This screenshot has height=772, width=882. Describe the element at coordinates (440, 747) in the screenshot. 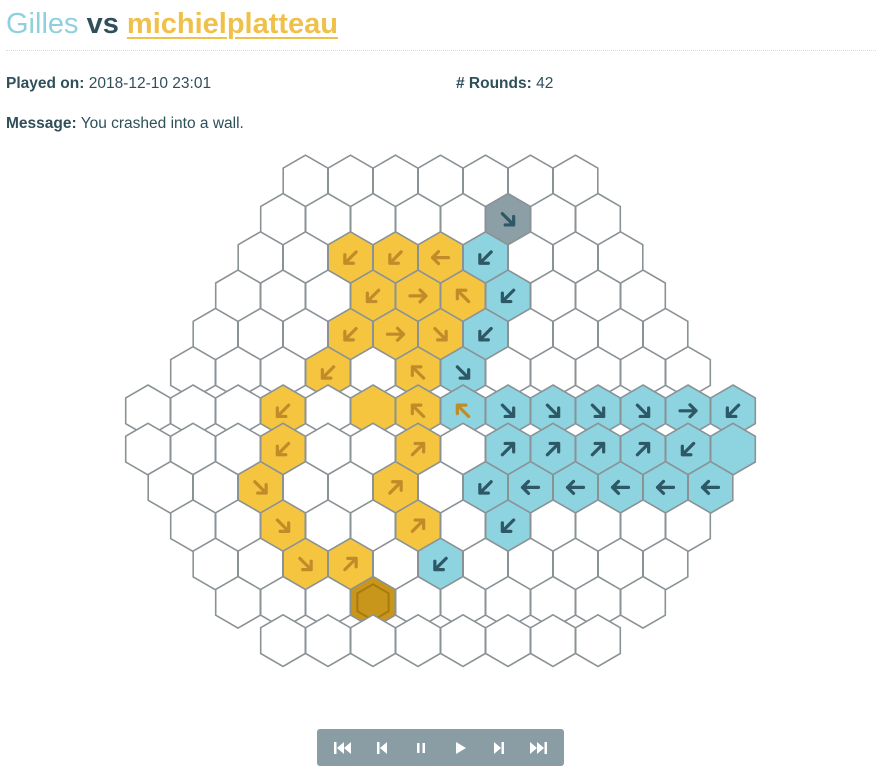

I see `playback-controls` at that location.